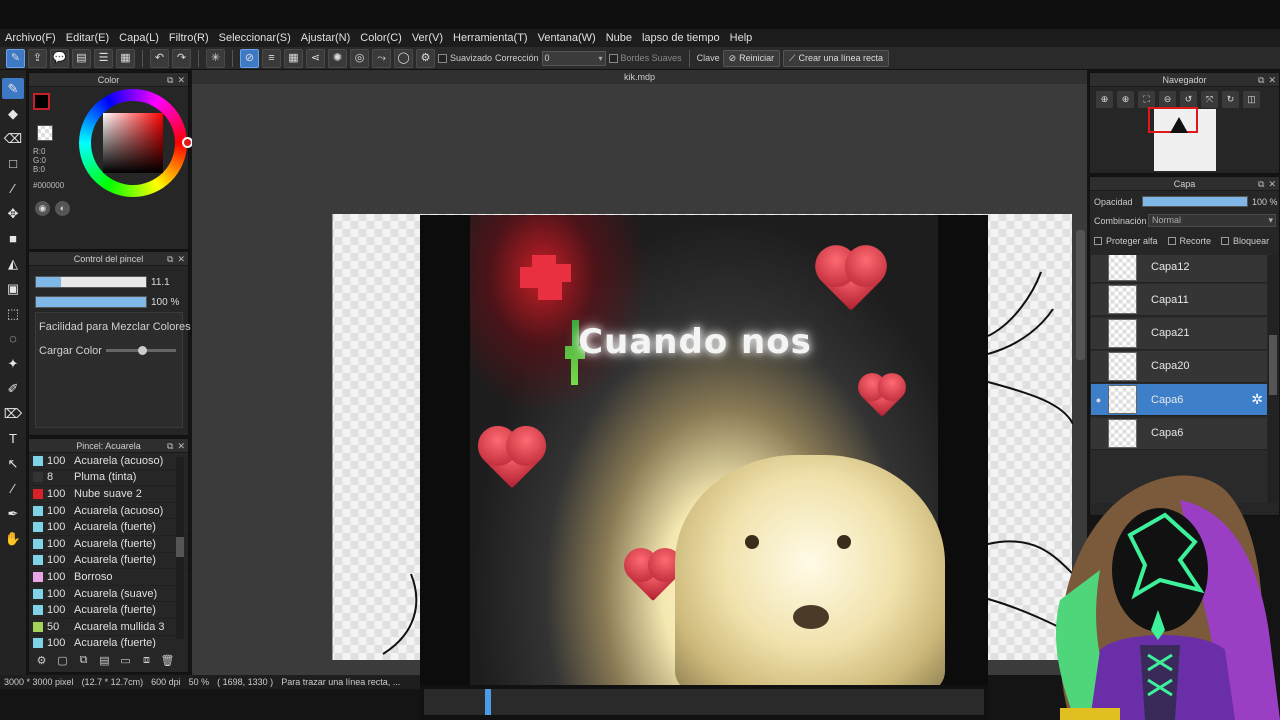  What do you see at coordinates (751, 58) in the screenshot?
I see `reset-button: ⊘ Reiniciar` at bounding box center [751, 58].